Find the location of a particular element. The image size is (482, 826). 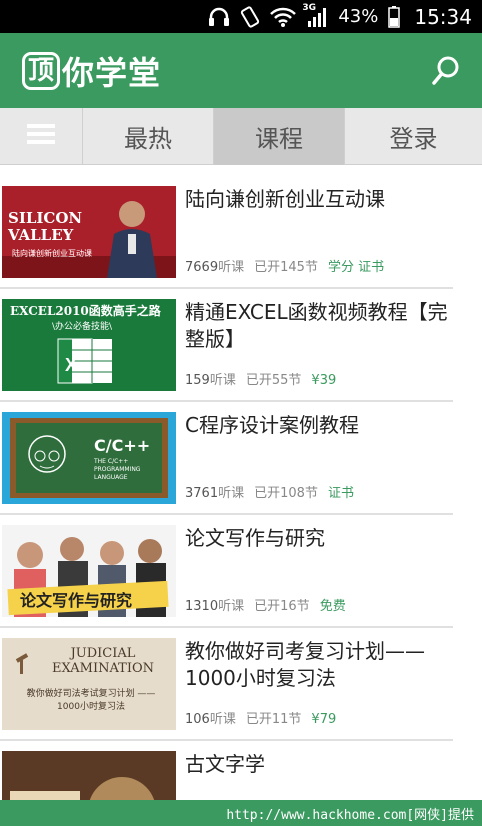

signal-icon: 3G is located at coordinates (315, 15).